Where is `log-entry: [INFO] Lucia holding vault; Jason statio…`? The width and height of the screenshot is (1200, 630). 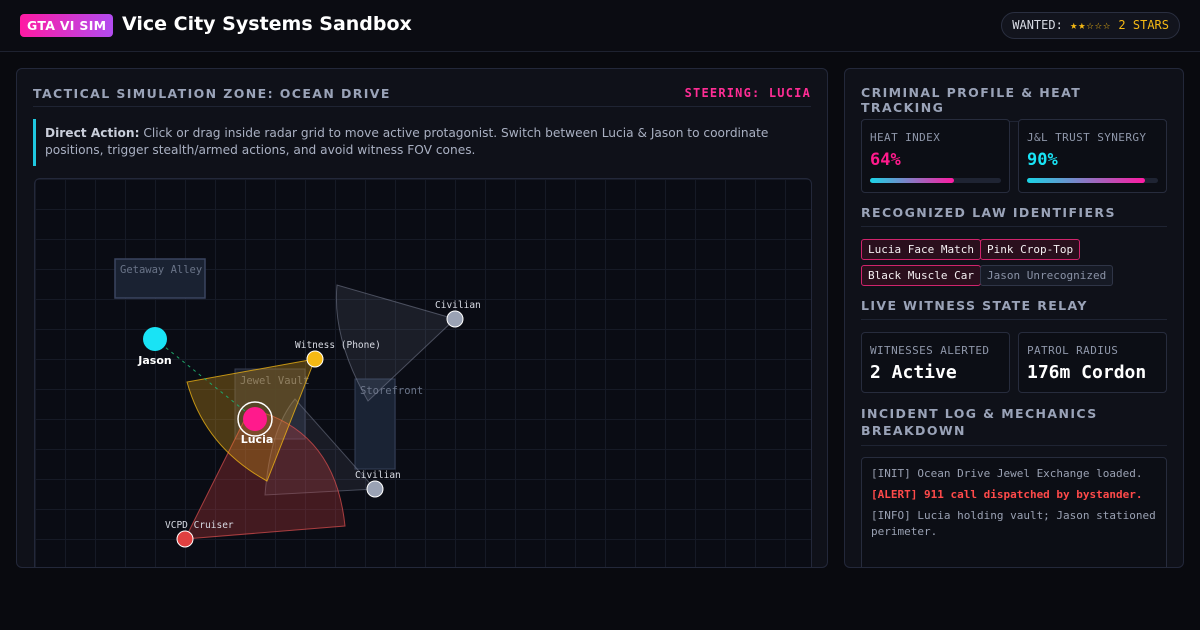 log-entry: [INFO] Lucia holding vault; Jason statio… is located at coordinates (1013, 523).